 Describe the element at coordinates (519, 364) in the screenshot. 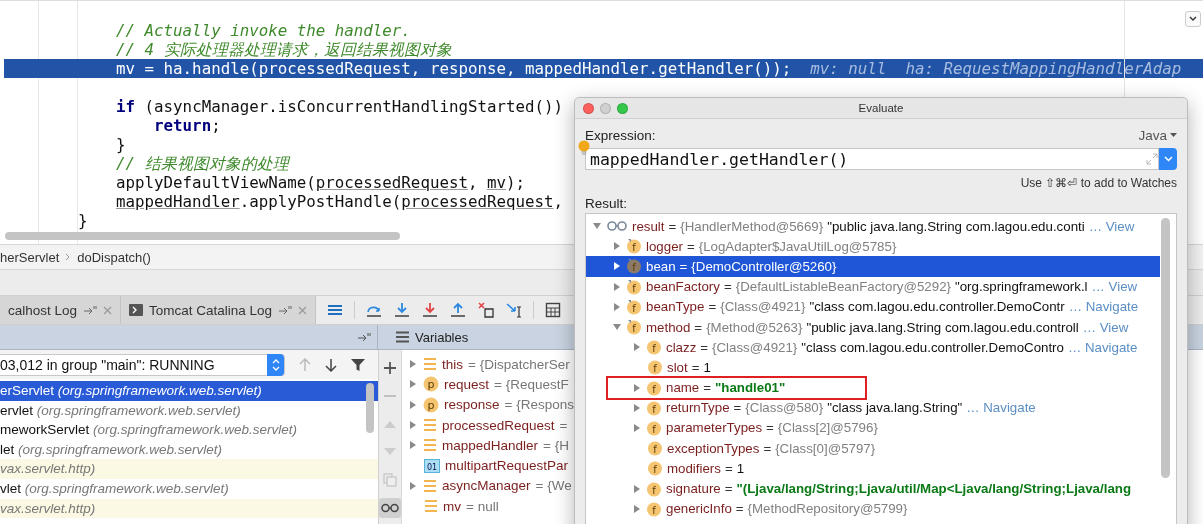

I see `variable-value: = {DispatcherSer` at that location.